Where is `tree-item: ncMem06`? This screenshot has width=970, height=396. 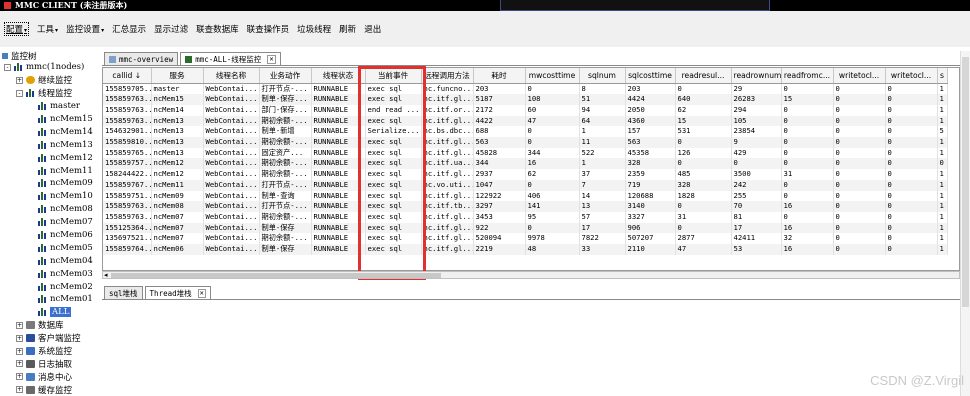
tree-item: ncMem06 is located at coordinates (50, 235).